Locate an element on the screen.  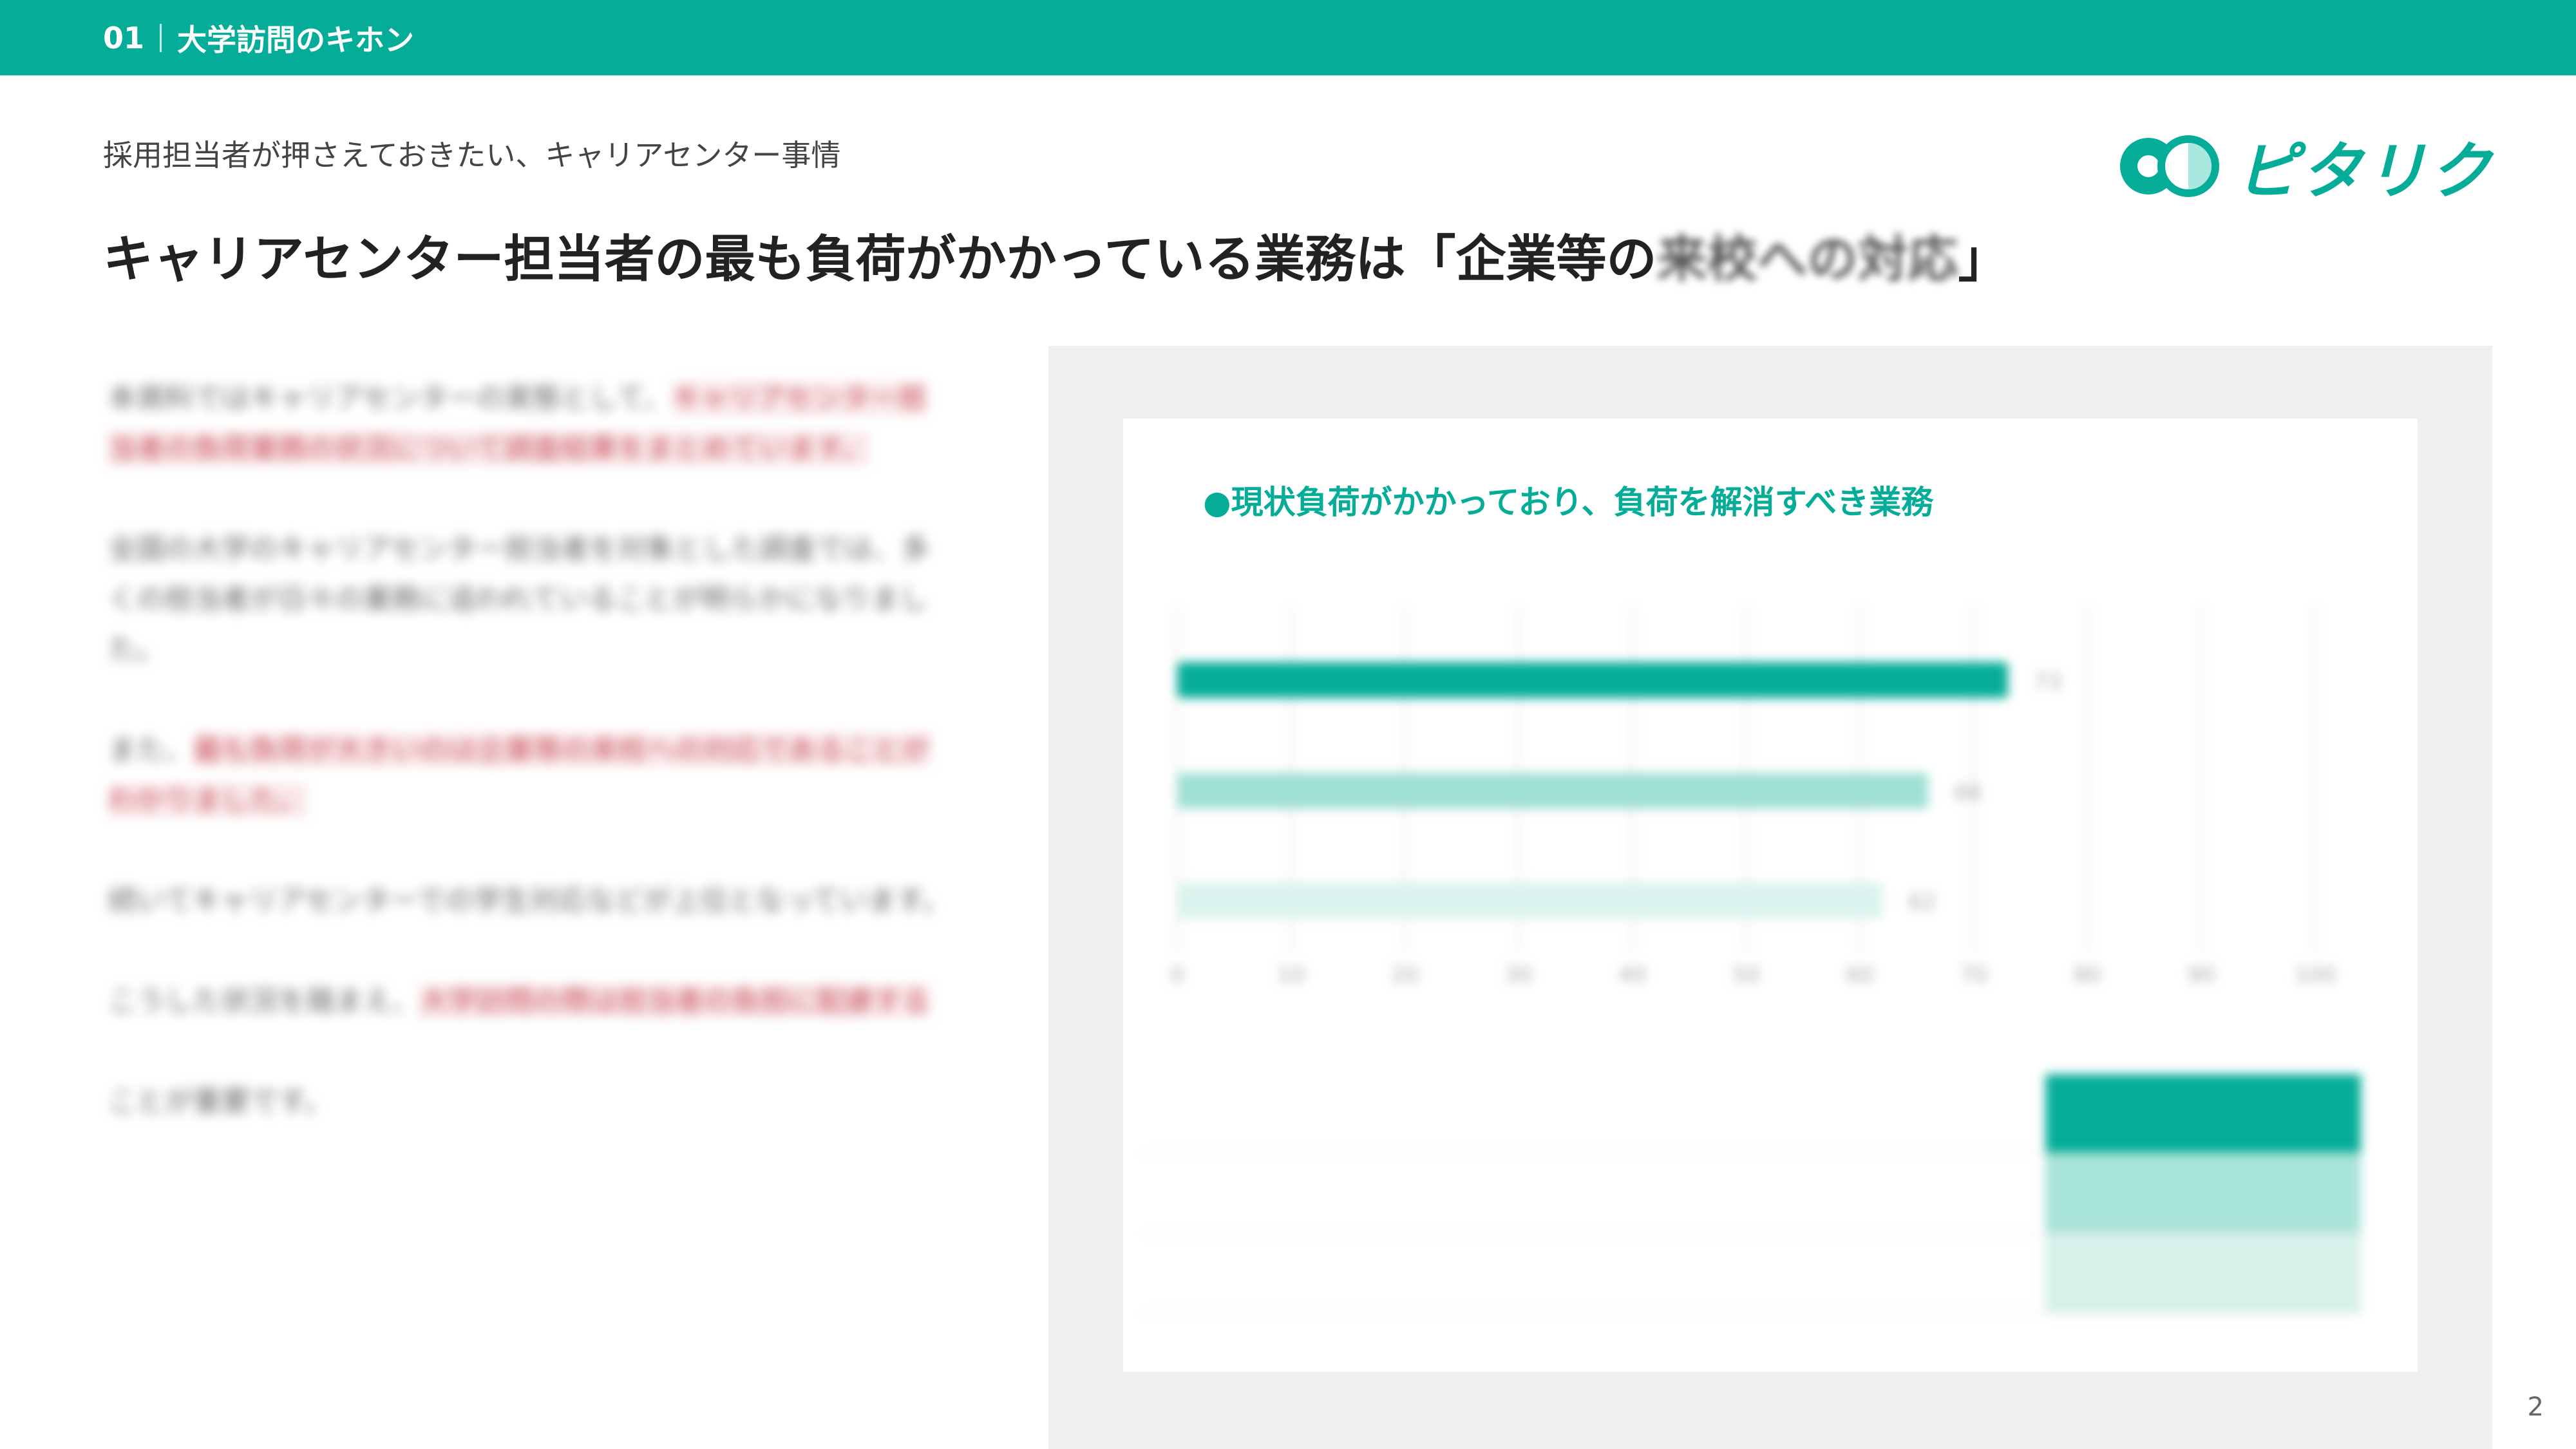
paragraph-text: こうした状況を踏まえ、 is located at coordinates (264, 1002).